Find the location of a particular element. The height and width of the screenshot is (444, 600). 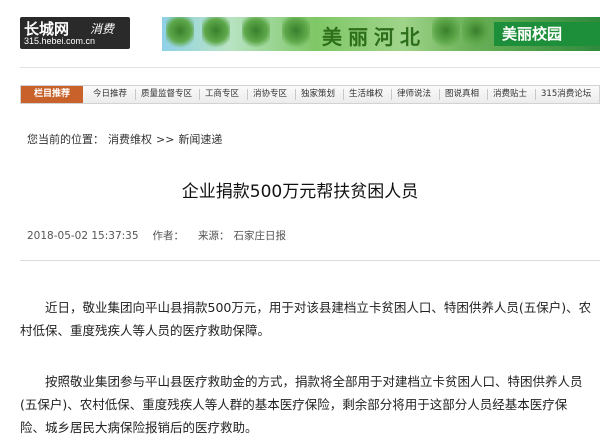

article-date: 2018-05-02 15:37:35 is located at coordinates (83, 236).